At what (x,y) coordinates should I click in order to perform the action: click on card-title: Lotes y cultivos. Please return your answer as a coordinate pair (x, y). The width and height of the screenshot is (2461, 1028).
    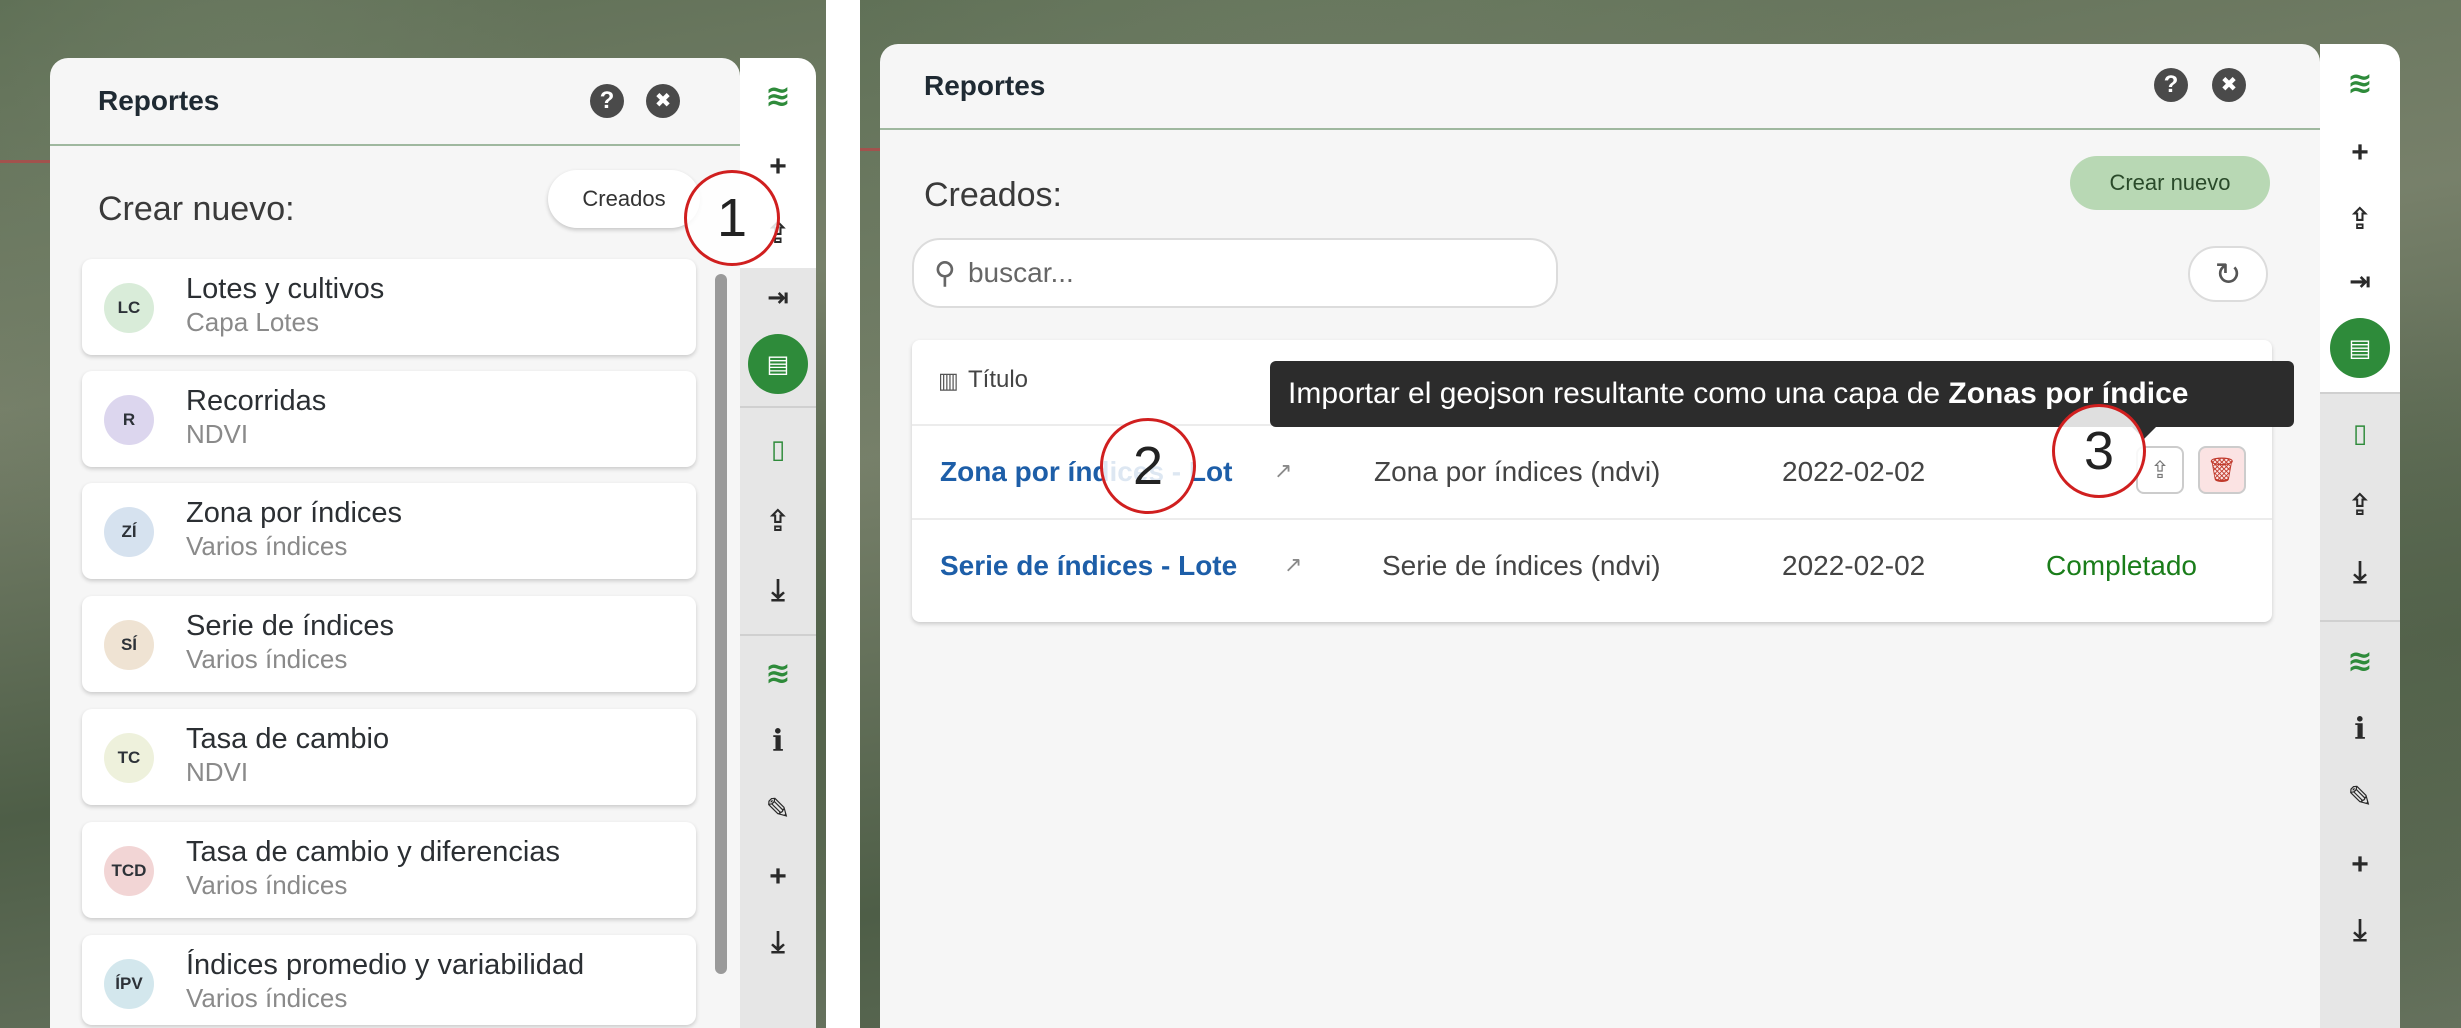
    Looking at the image, I should click on (285, 289).